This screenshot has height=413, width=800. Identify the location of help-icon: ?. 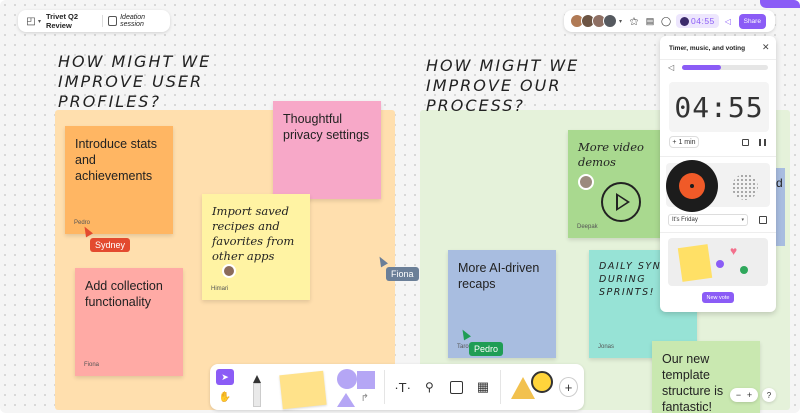
(769, 395).